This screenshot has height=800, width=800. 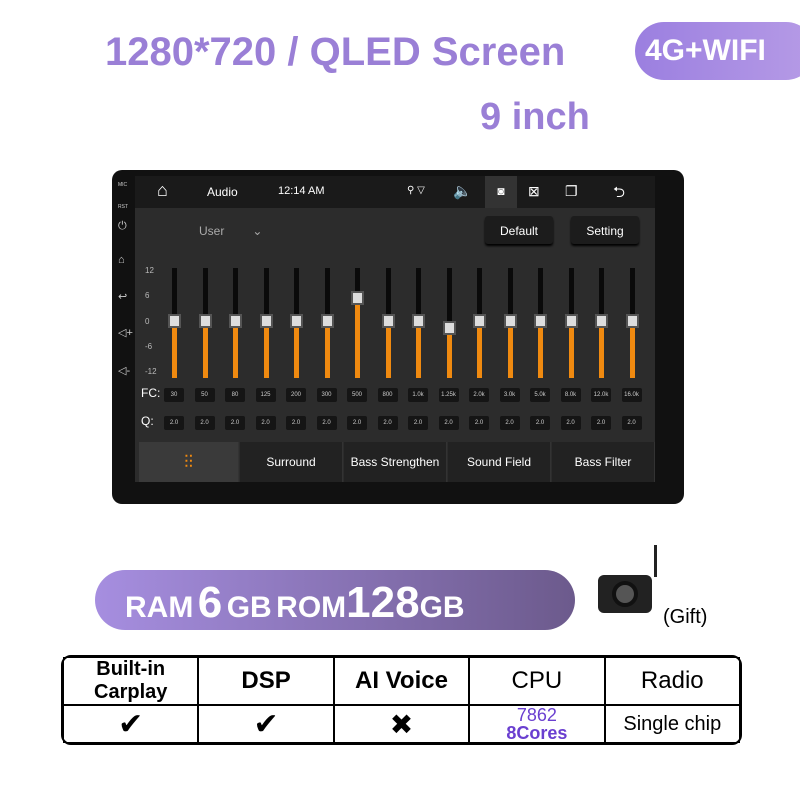 What do you see at coordinates (326, 395) in the screenshot?
I see `fc-value: 300` at bounding box center [326, 395].